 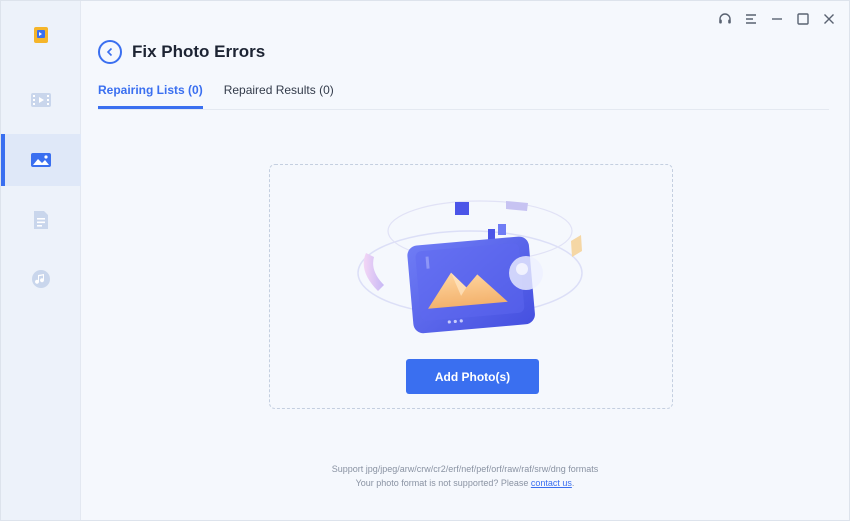 I want to click on headset-icon, so click(x=725, y=18).